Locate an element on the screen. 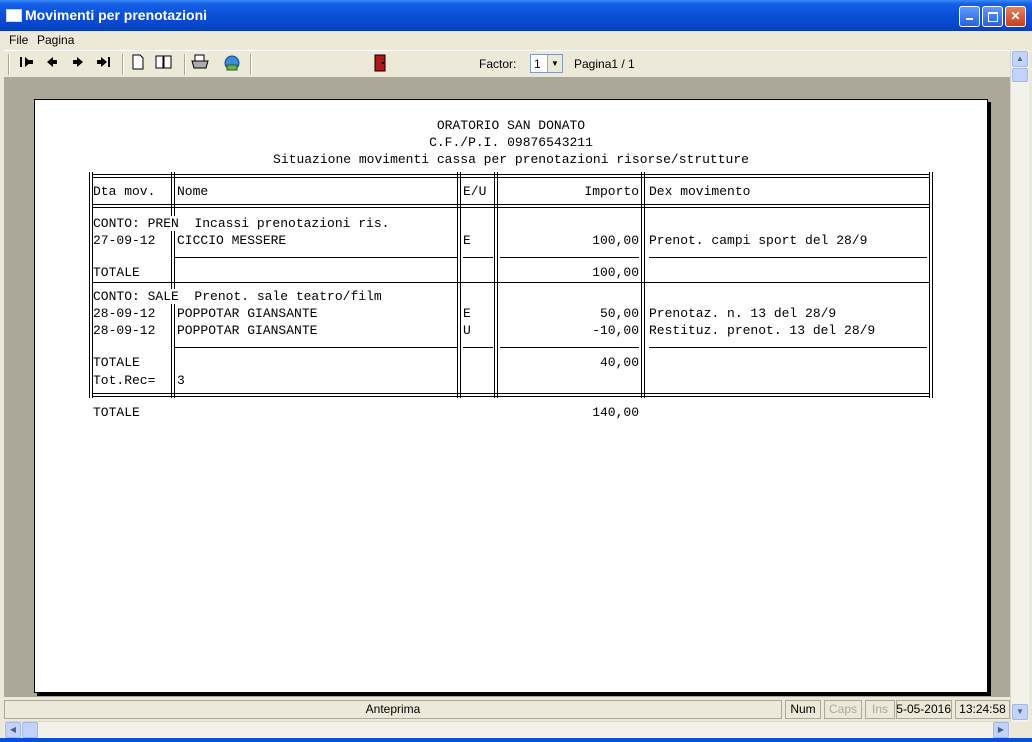 Image resolution: width=1032 pixels, height=742 pixels. chevron-down-icon: ▼ is located at coordinates (554, 63).